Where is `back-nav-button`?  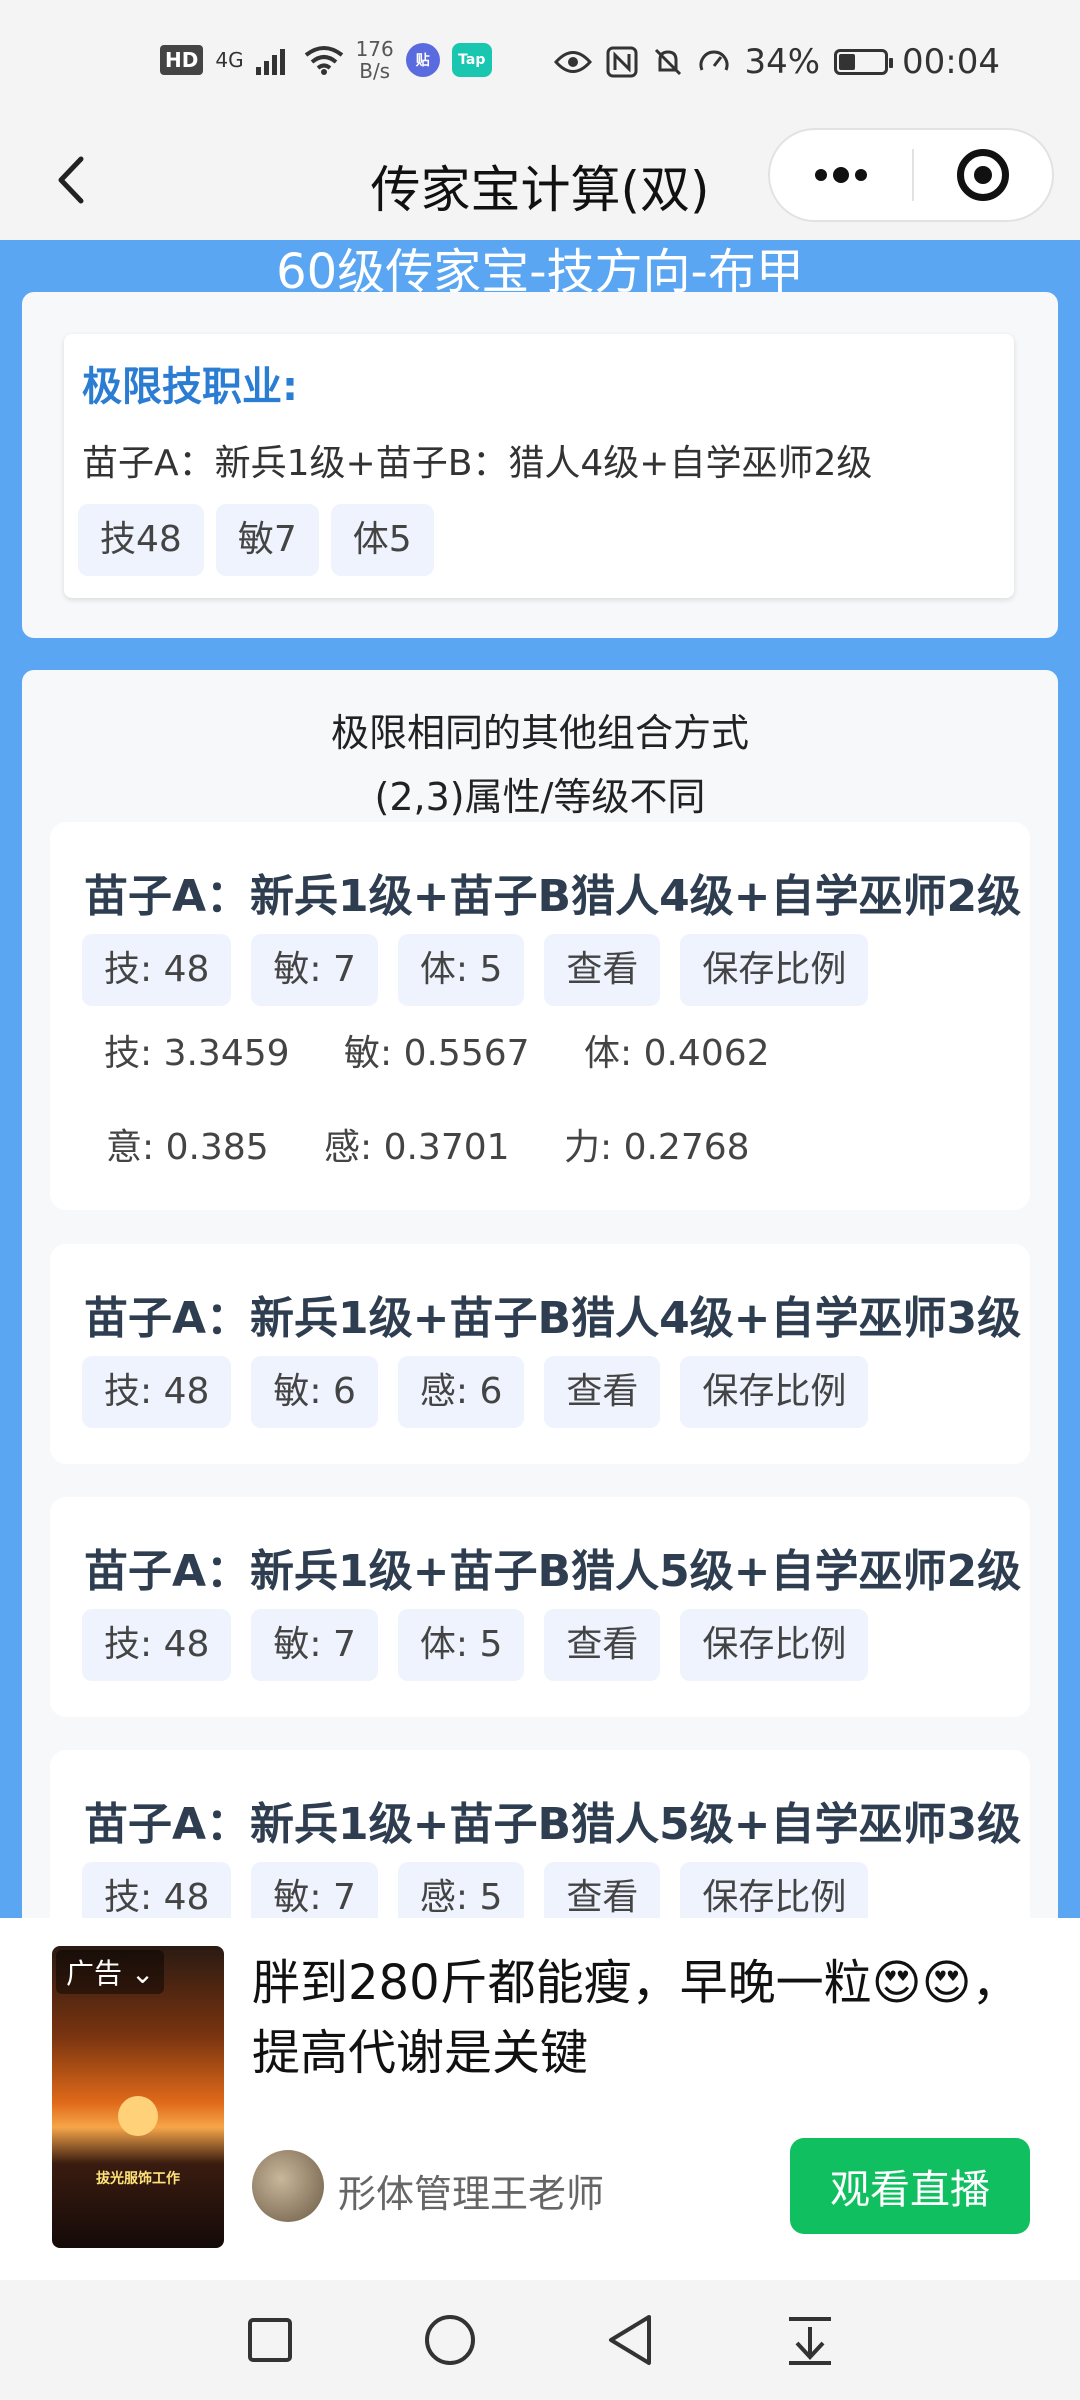 back-nav-button is located at coordinates (630, 2340).